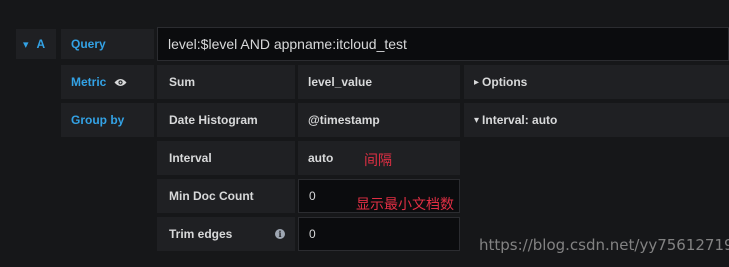  Describe the element at coordinates (505, 82) in the screenshot. I see `metric-options-label: Options` at that location.